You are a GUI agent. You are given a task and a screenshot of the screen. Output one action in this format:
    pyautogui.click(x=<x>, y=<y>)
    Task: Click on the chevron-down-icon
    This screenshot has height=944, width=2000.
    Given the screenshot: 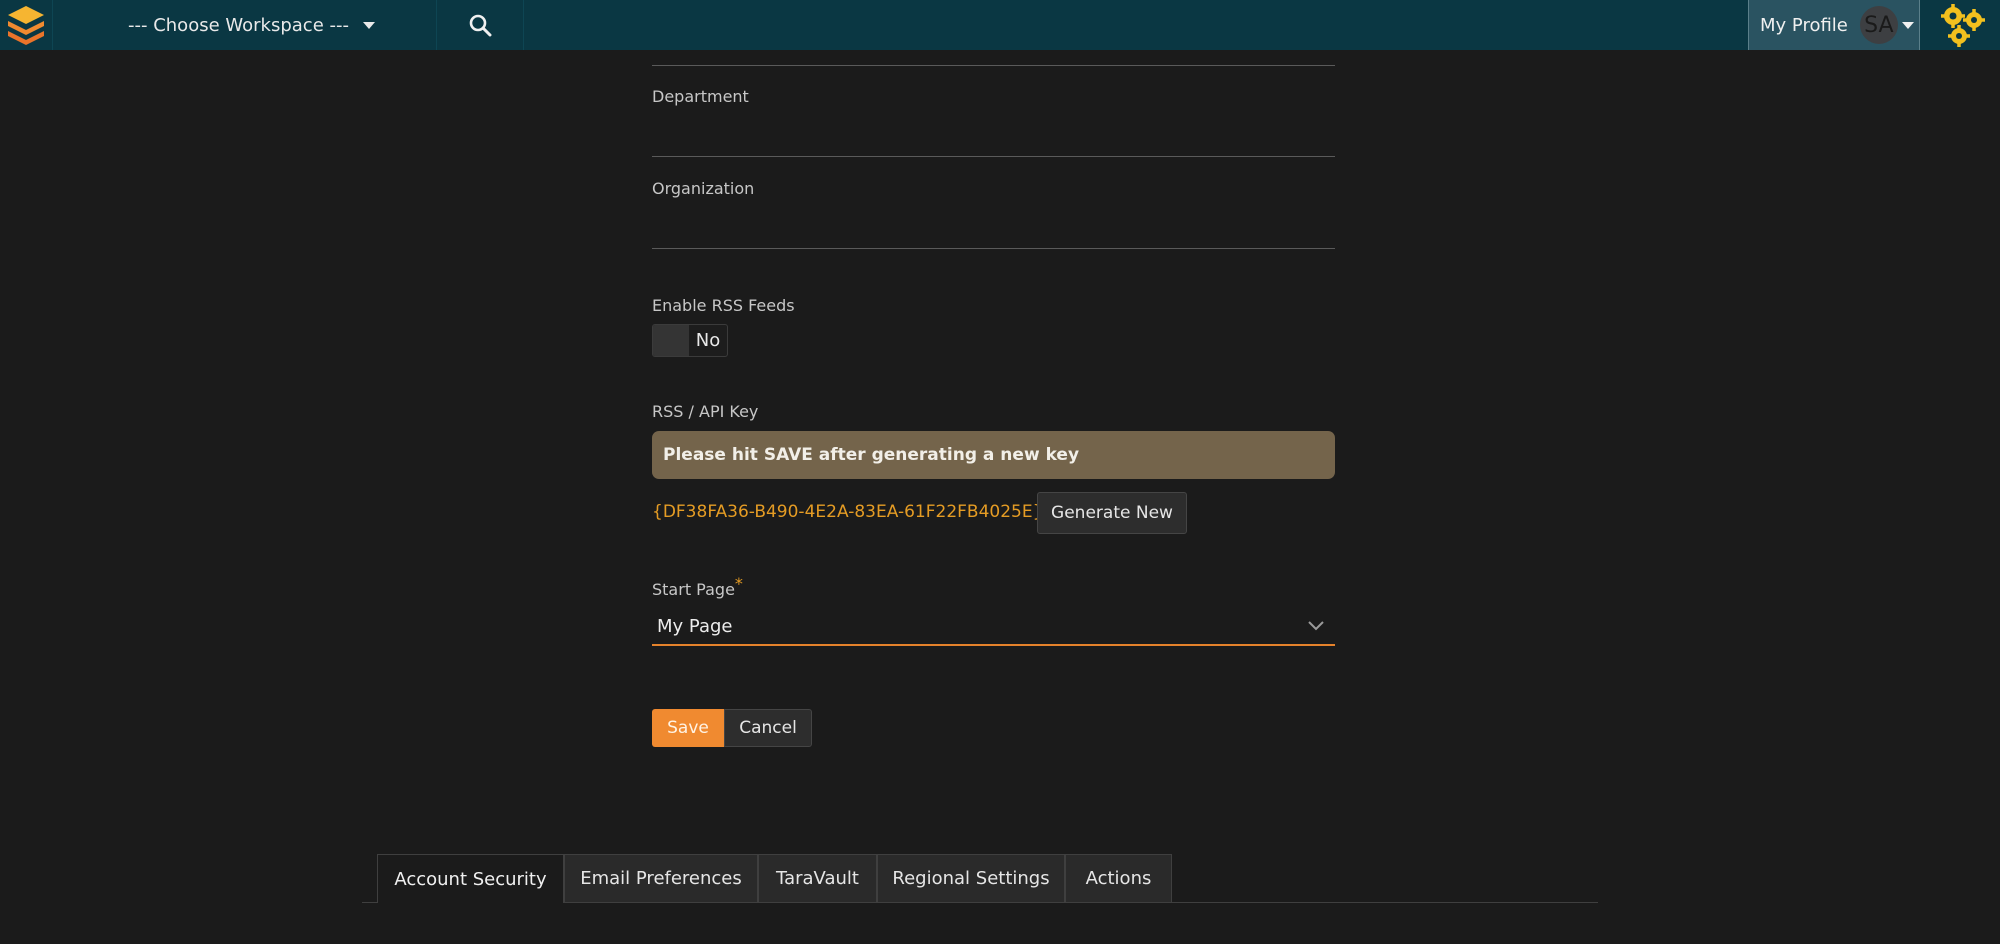 What is the action you would take?
    pyautogui.click(x=1316, y=626)
    